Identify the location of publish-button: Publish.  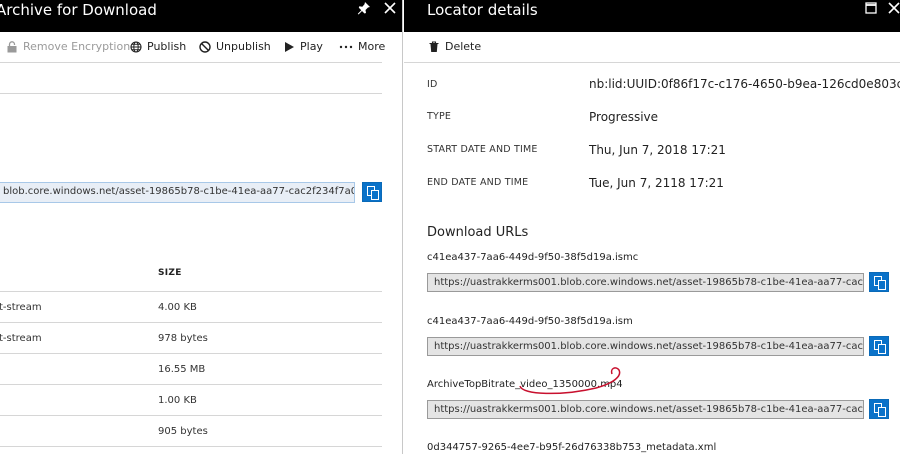
(158, 46).